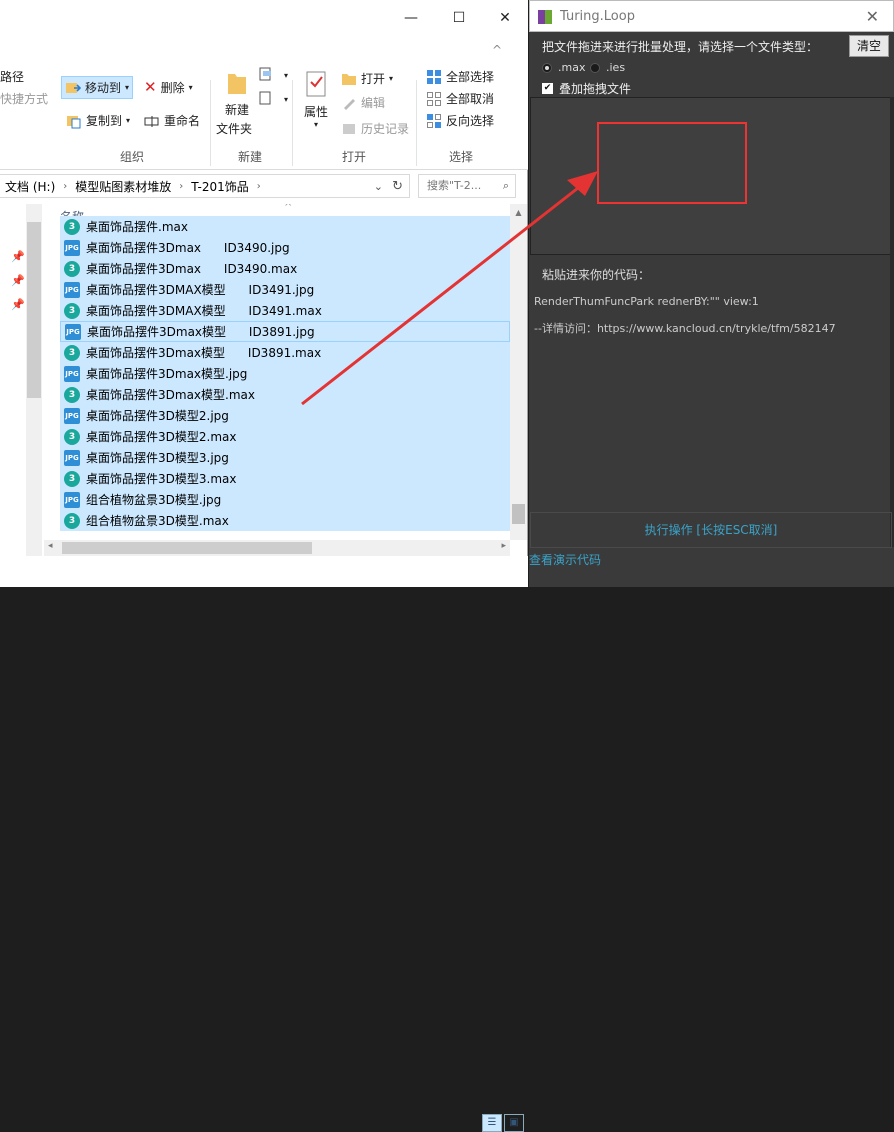 Image resolution: width=894 pixels, height=1132 pixels. What do you see at coordinates (157, 416) in the screenshot?
I see `file-name: 桌面饰品摆件3D模型2.jpg` at bounding box center [157, 416].